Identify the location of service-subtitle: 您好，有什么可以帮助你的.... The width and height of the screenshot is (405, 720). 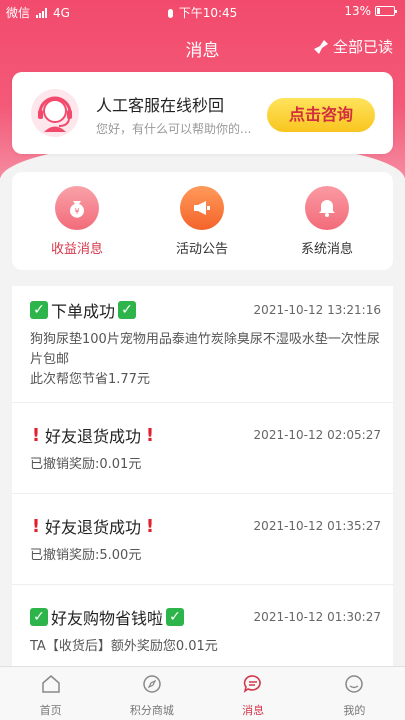
(174, 129).